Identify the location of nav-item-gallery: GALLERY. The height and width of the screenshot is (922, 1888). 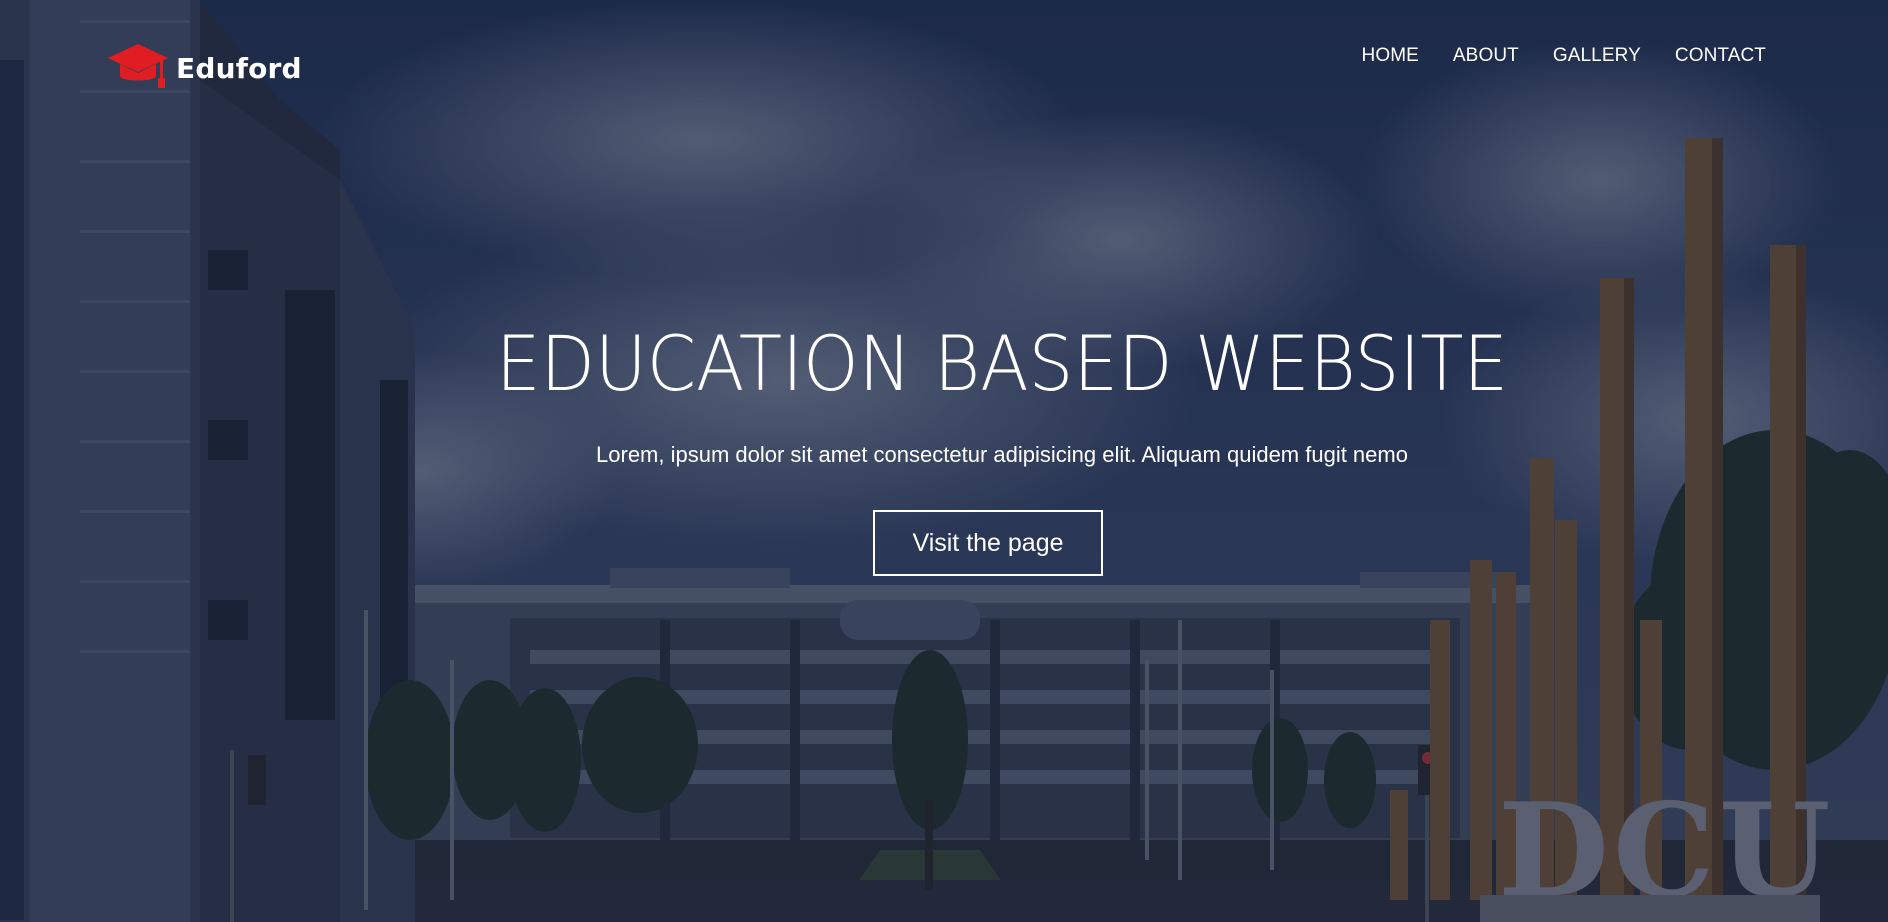
(1597, 56).